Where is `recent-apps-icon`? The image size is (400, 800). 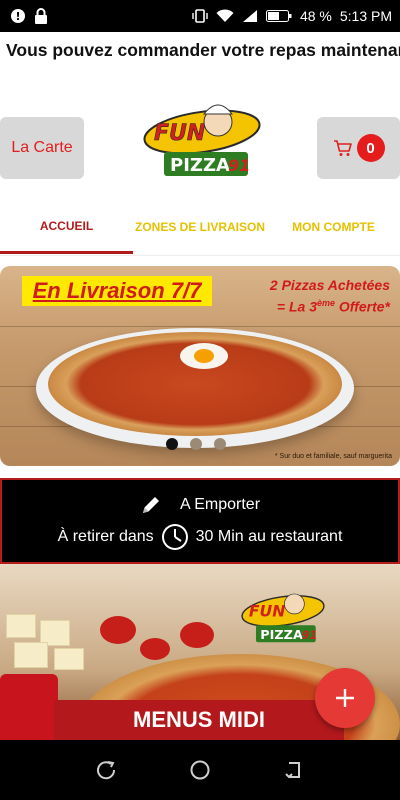
recent-apps-icon is located at coordinates (106, 770).